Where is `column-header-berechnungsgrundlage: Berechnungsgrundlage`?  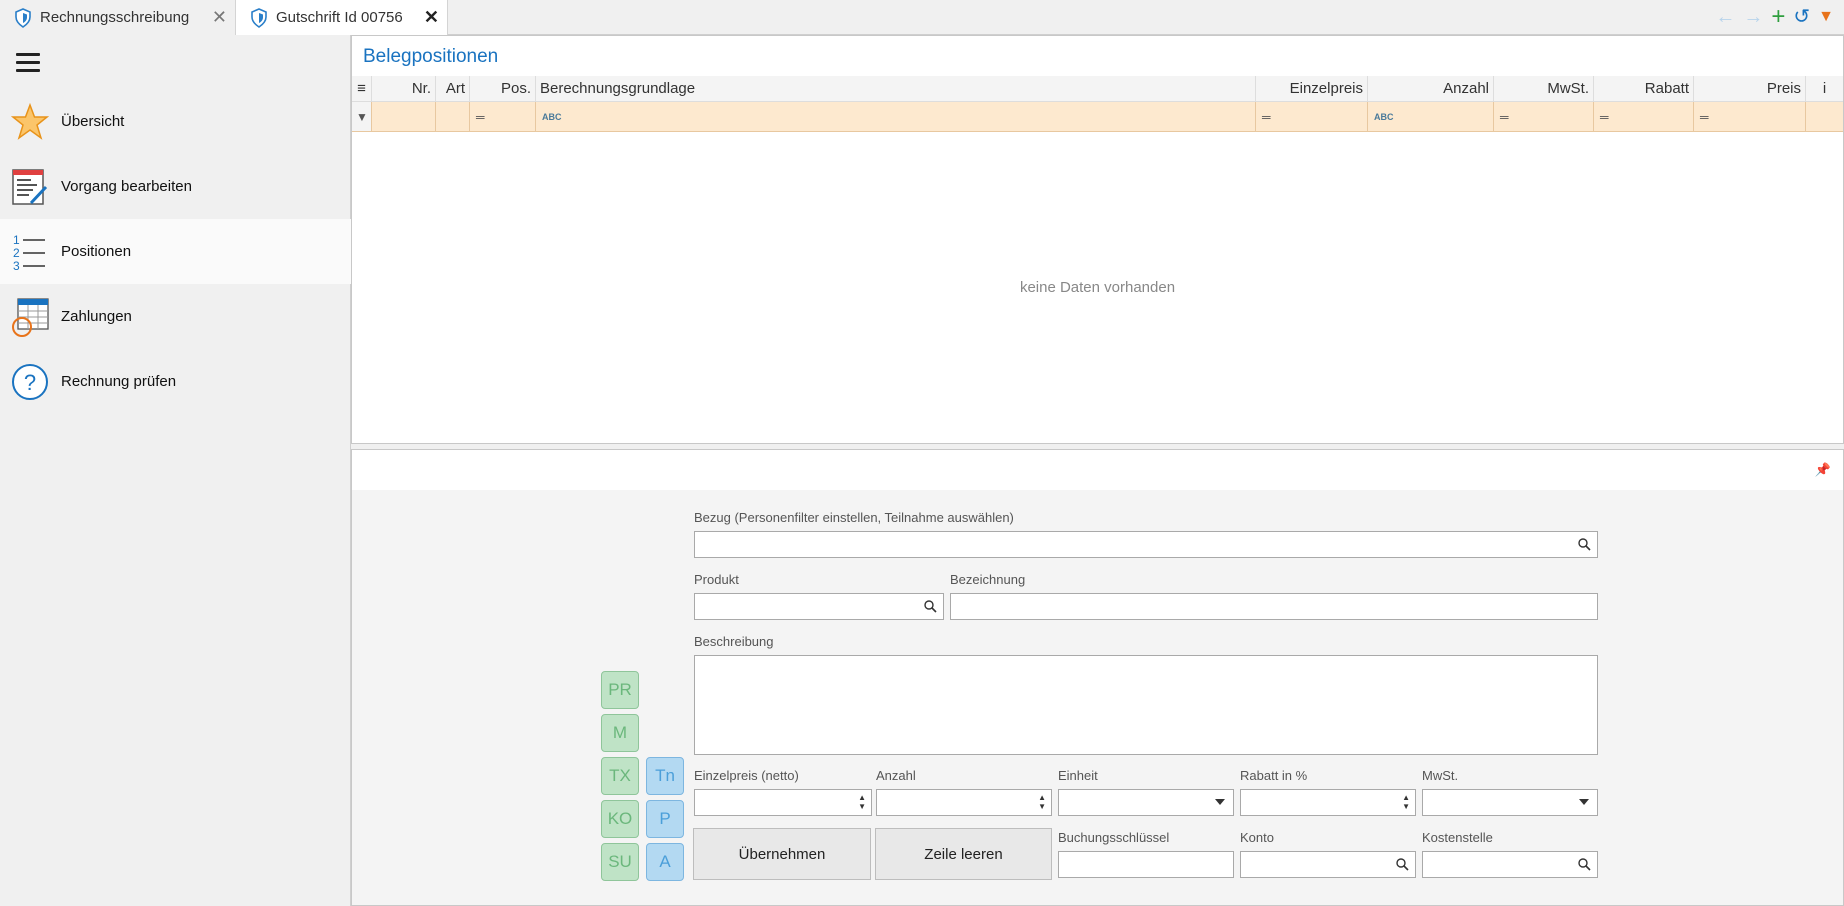 column-header-berechnungsgrundlage: Berechnungsgrundlage is located at coordinates (896, 88).